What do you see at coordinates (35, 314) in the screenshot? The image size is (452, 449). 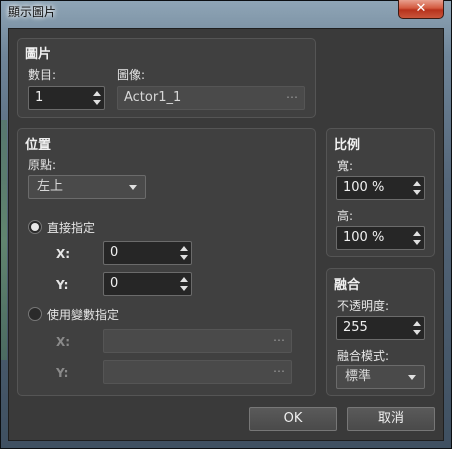 I see `variable-radio` at bounding box center [35, 314].